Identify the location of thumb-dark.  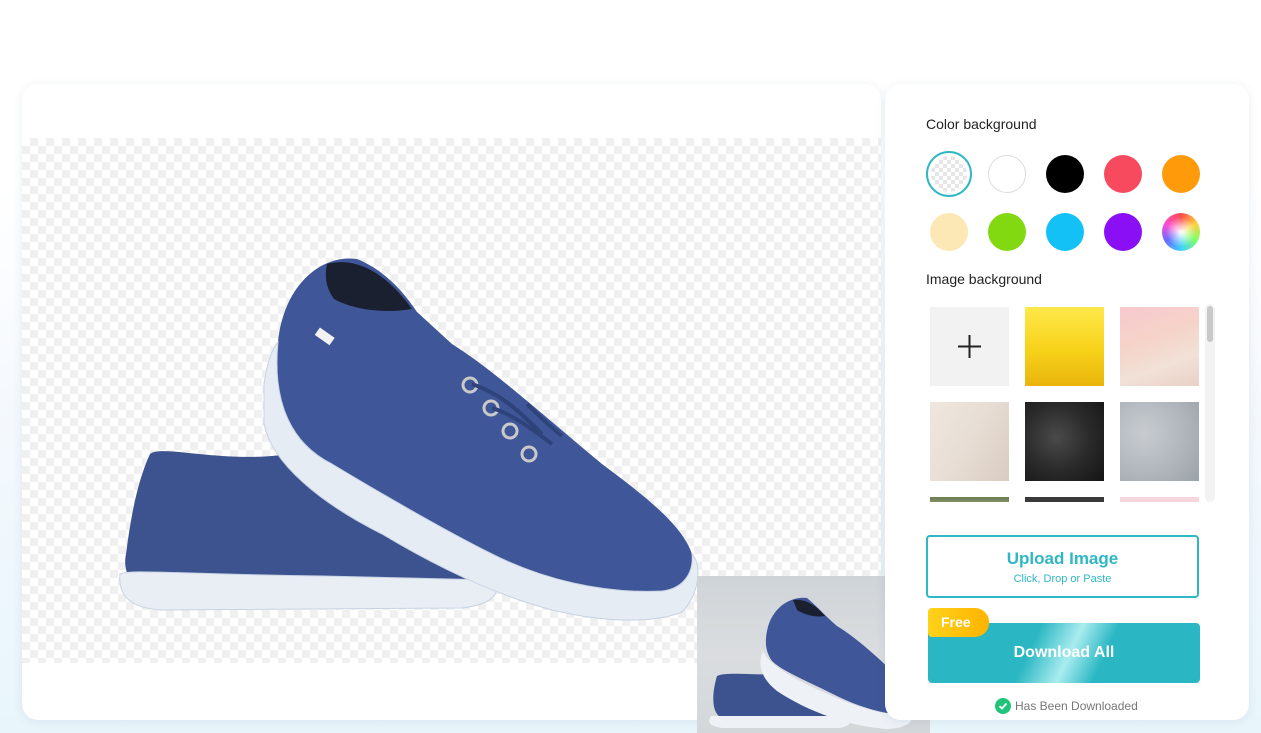
(1064, 499).